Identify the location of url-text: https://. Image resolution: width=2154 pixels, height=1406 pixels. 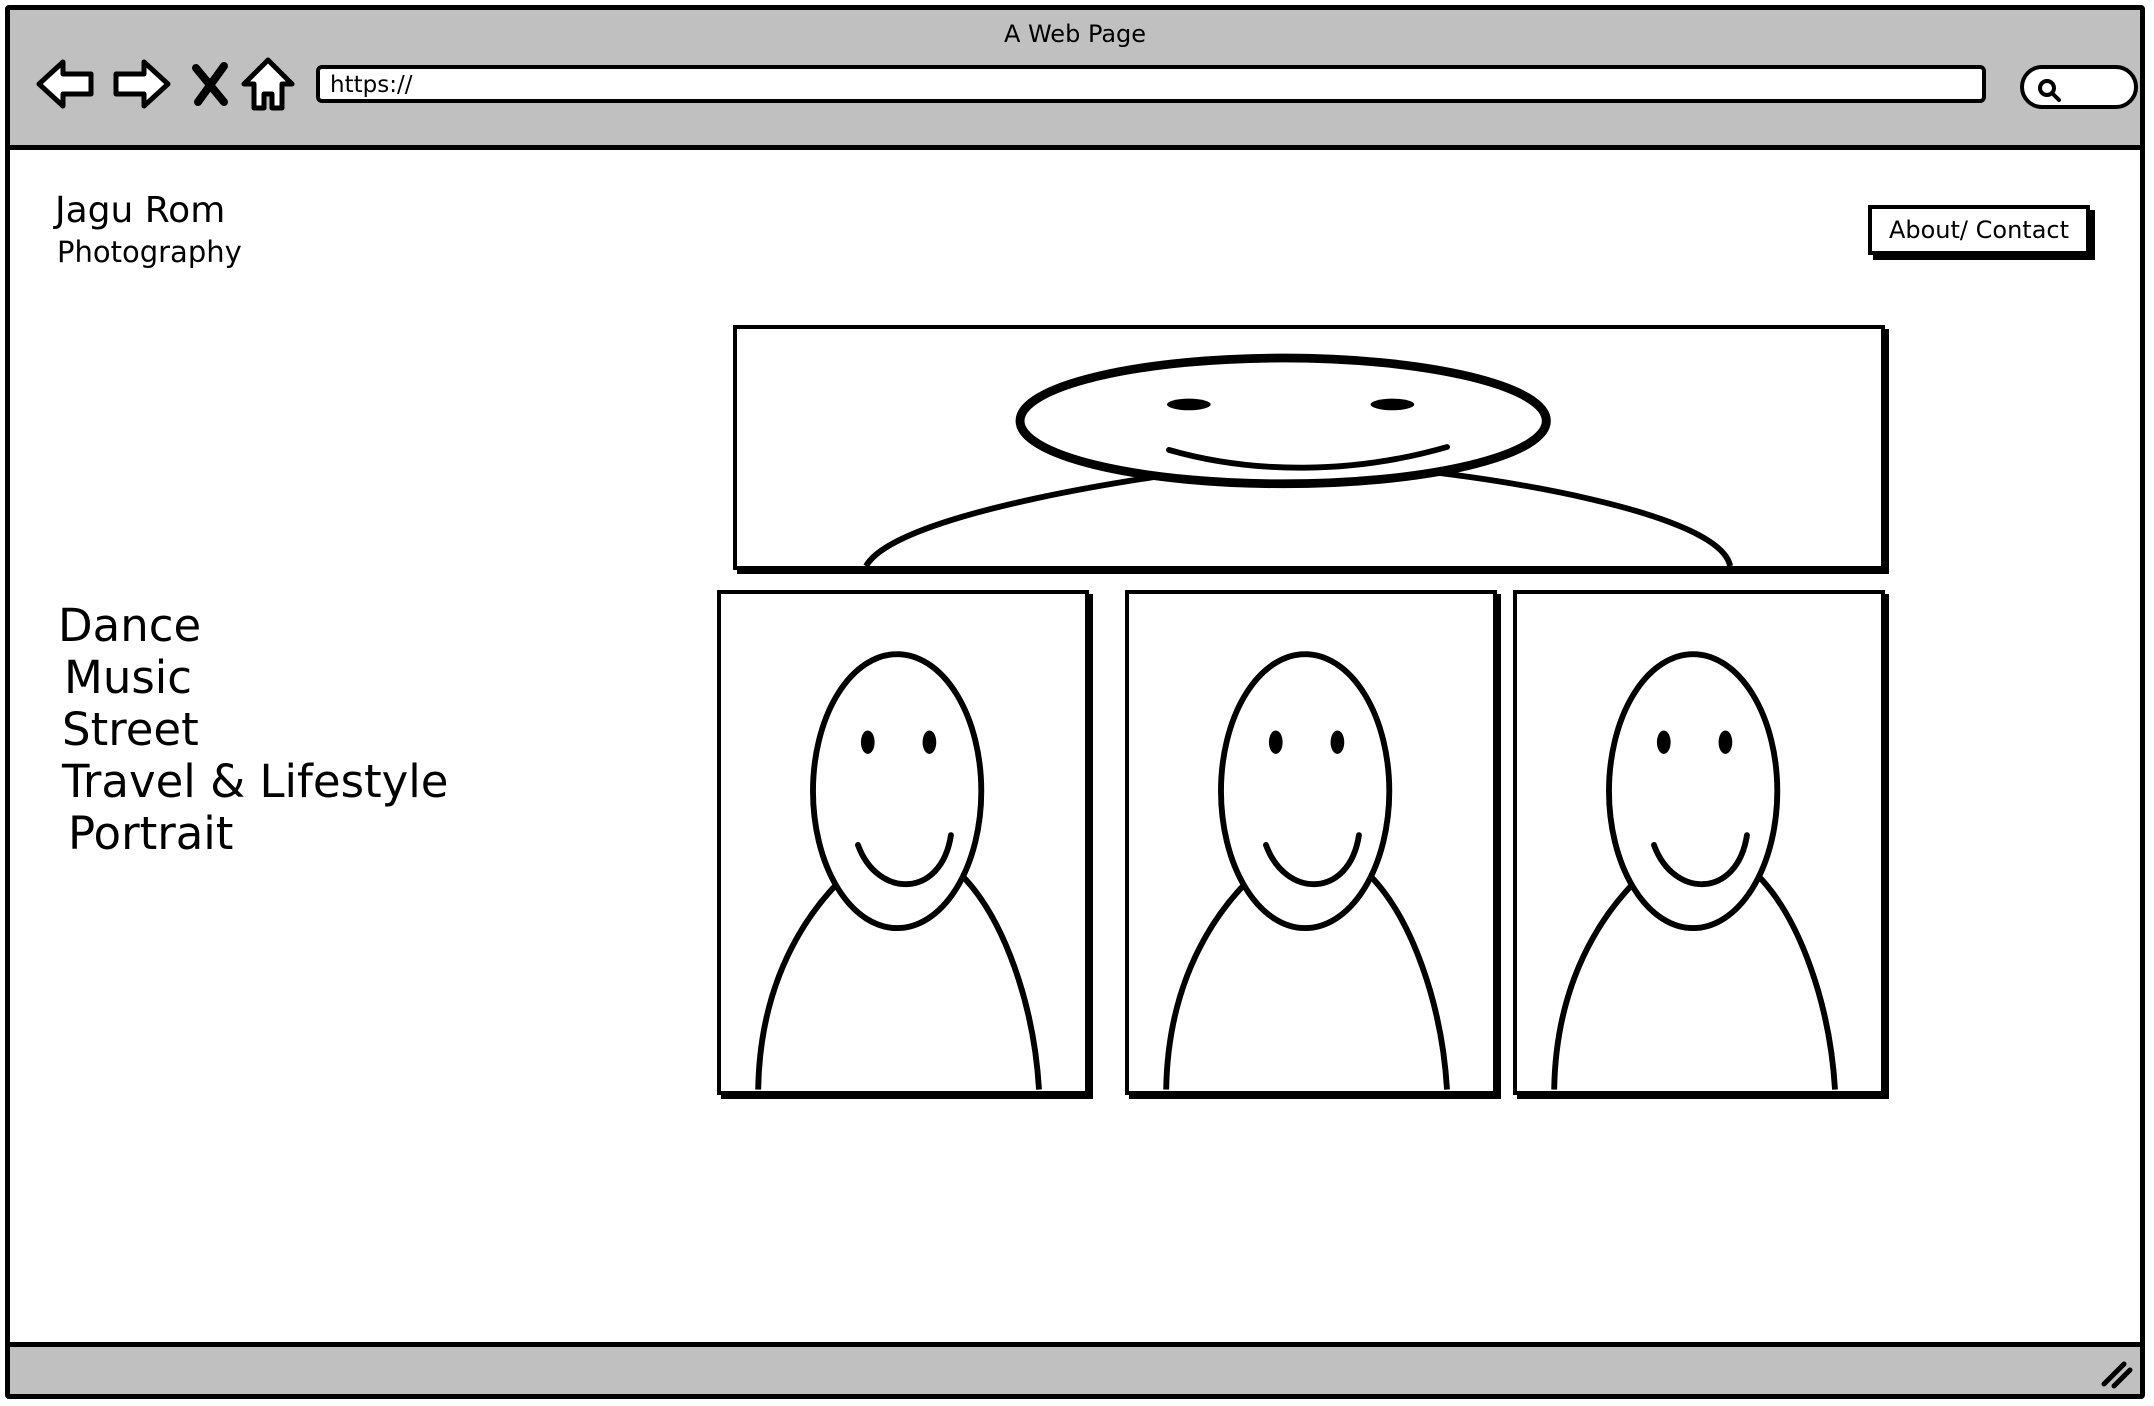
(371, 85).